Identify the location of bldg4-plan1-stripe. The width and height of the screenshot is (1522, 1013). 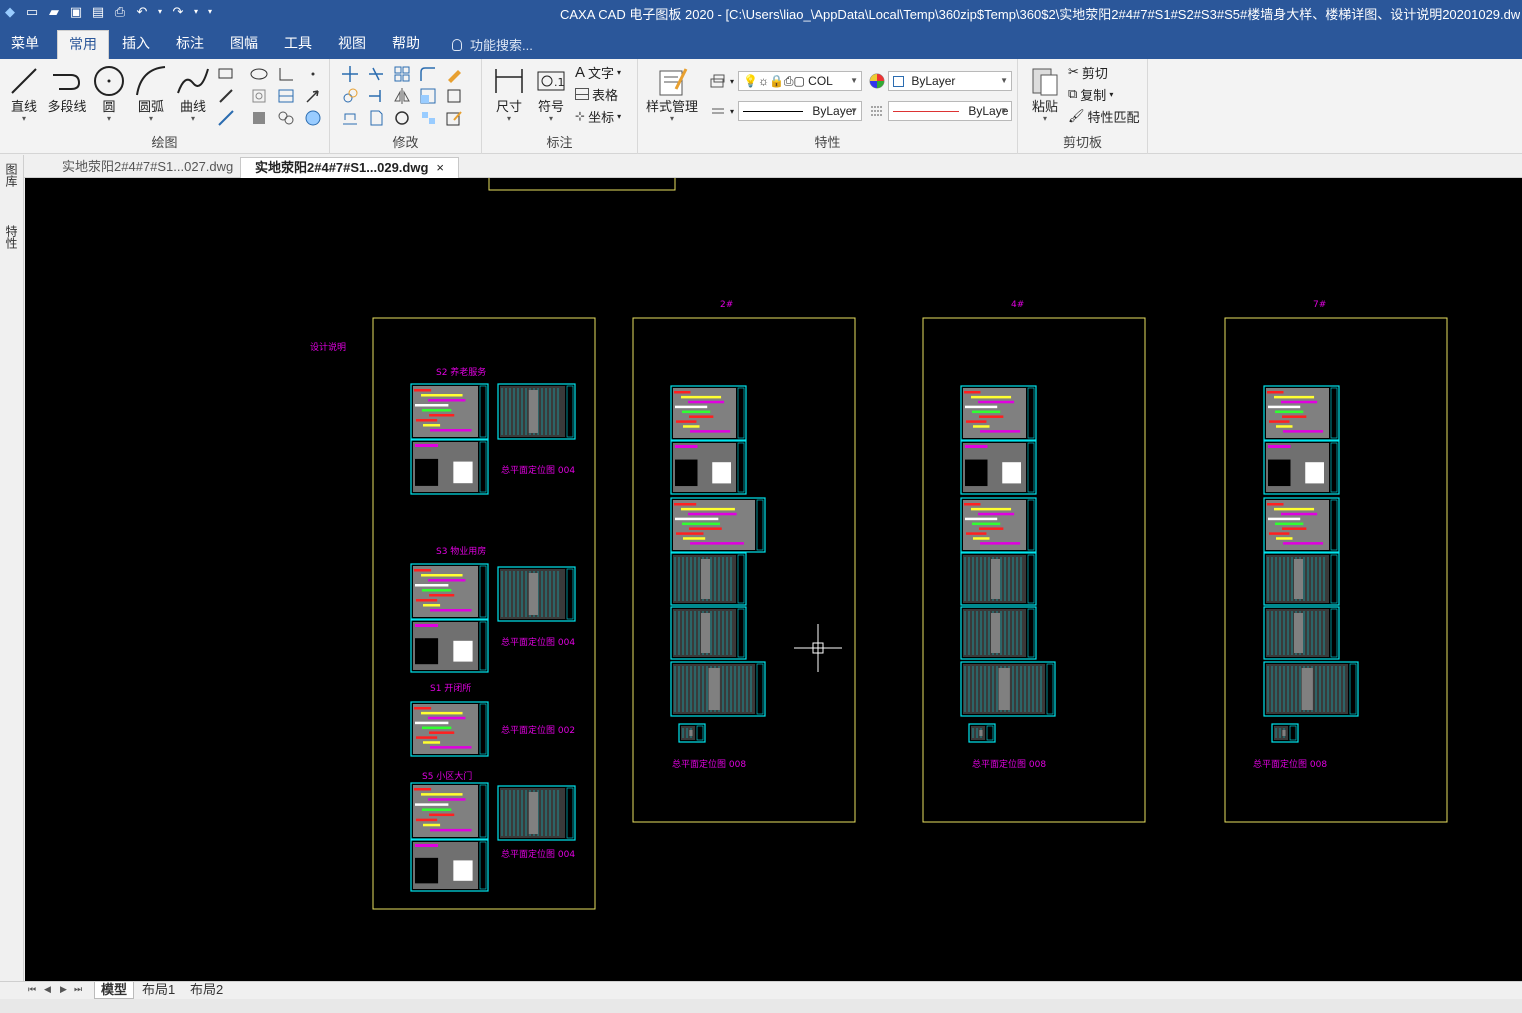
(1000, 431).